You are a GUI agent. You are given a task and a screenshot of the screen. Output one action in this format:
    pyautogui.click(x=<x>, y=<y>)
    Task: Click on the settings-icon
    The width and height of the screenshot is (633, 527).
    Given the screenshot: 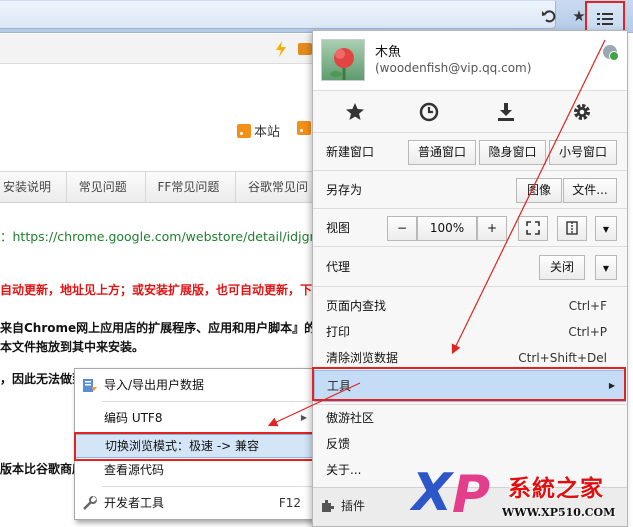 What is the action you would take?
    pyautogui.click(x=582, y=112)
    